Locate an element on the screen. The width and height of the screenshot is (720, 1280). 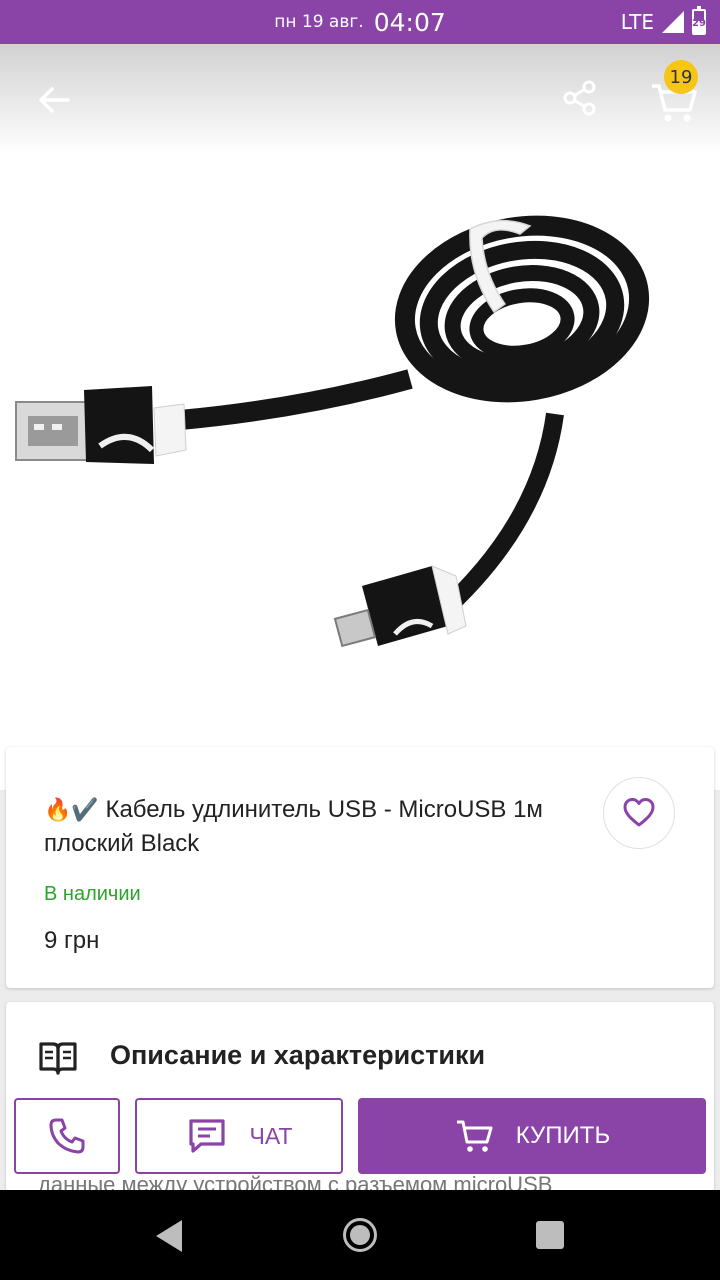
favorite-button is located at coordinates (639, 813).